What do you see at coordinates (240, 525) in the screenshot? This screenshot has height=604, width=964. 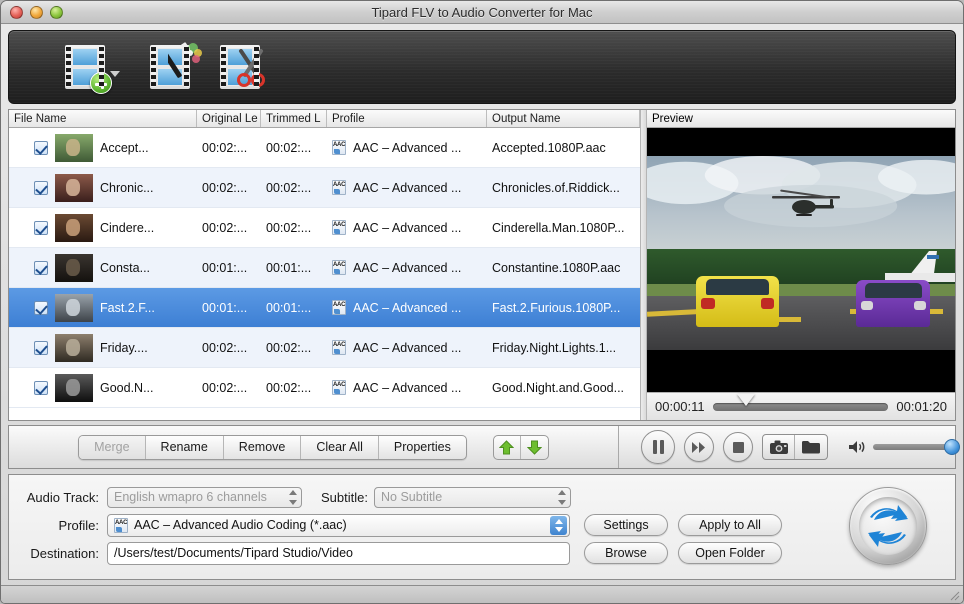 I see `profile-value: AAC – Advanced Audio Coding (*.aac)` at bounding box center [240, 525].